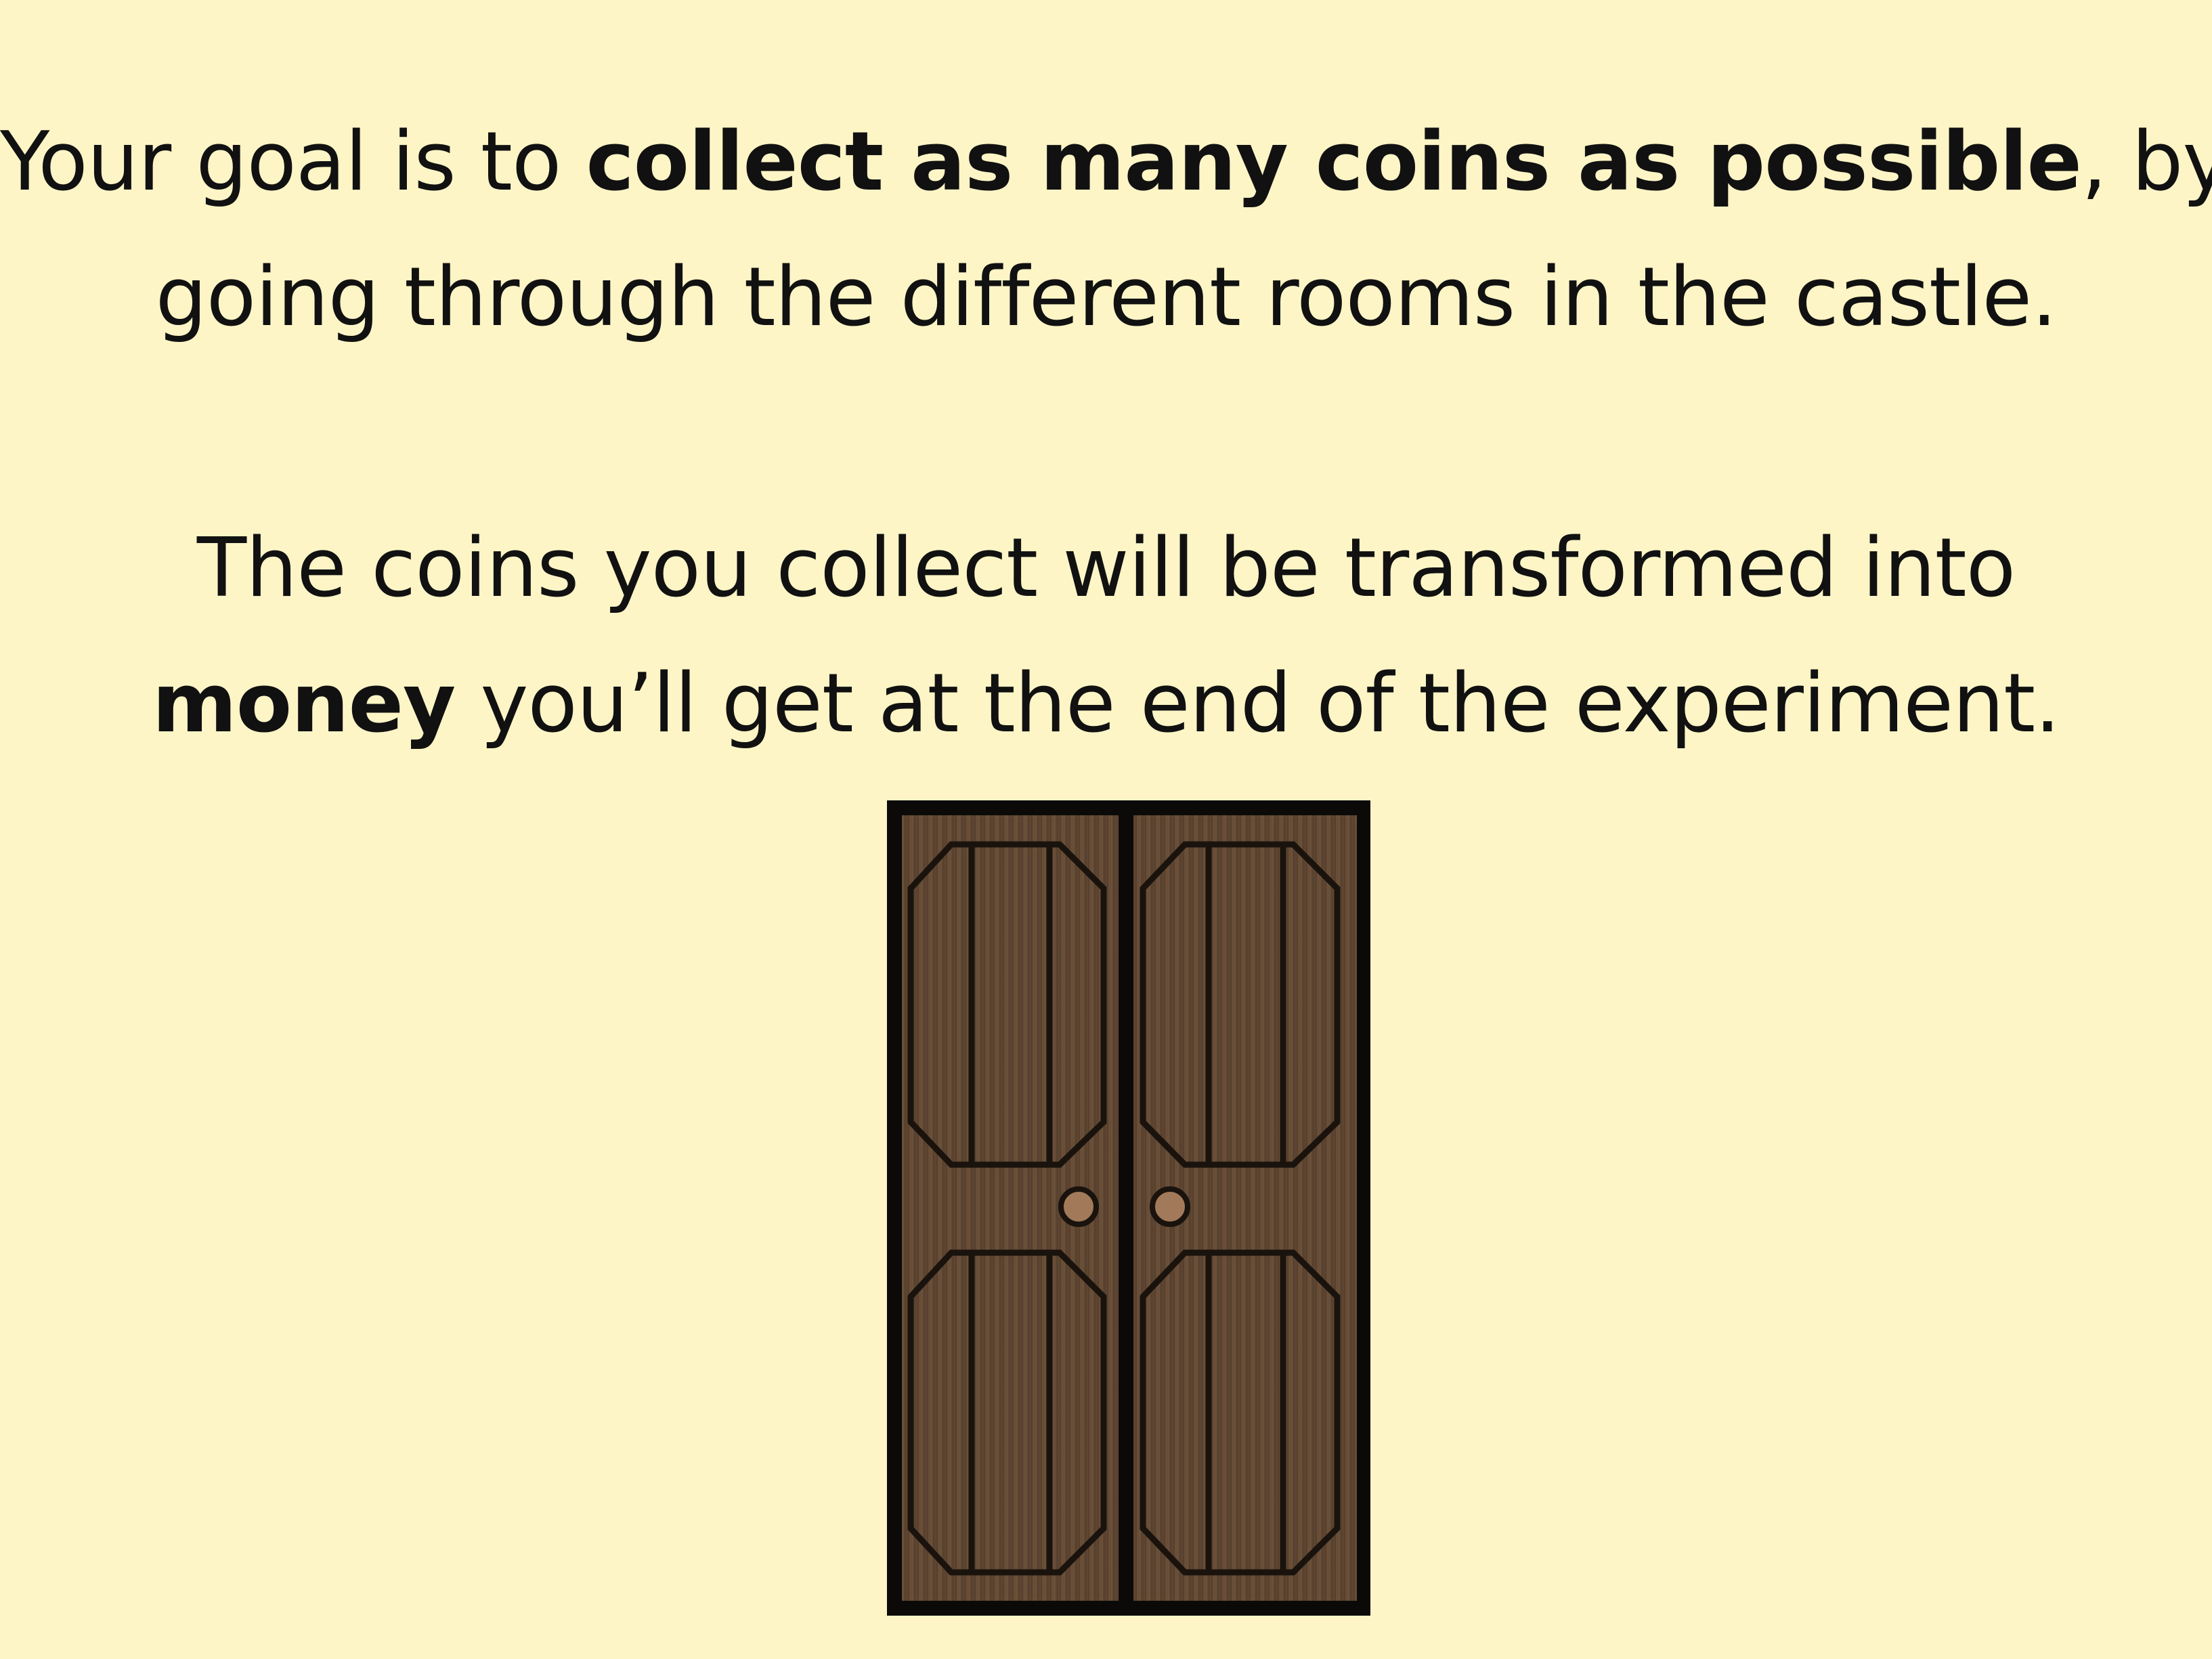  What do you see at coordinates (2146, 162) in the screenshot?
I see `goal-text-end: , by` at bounding box center [2146, 162].